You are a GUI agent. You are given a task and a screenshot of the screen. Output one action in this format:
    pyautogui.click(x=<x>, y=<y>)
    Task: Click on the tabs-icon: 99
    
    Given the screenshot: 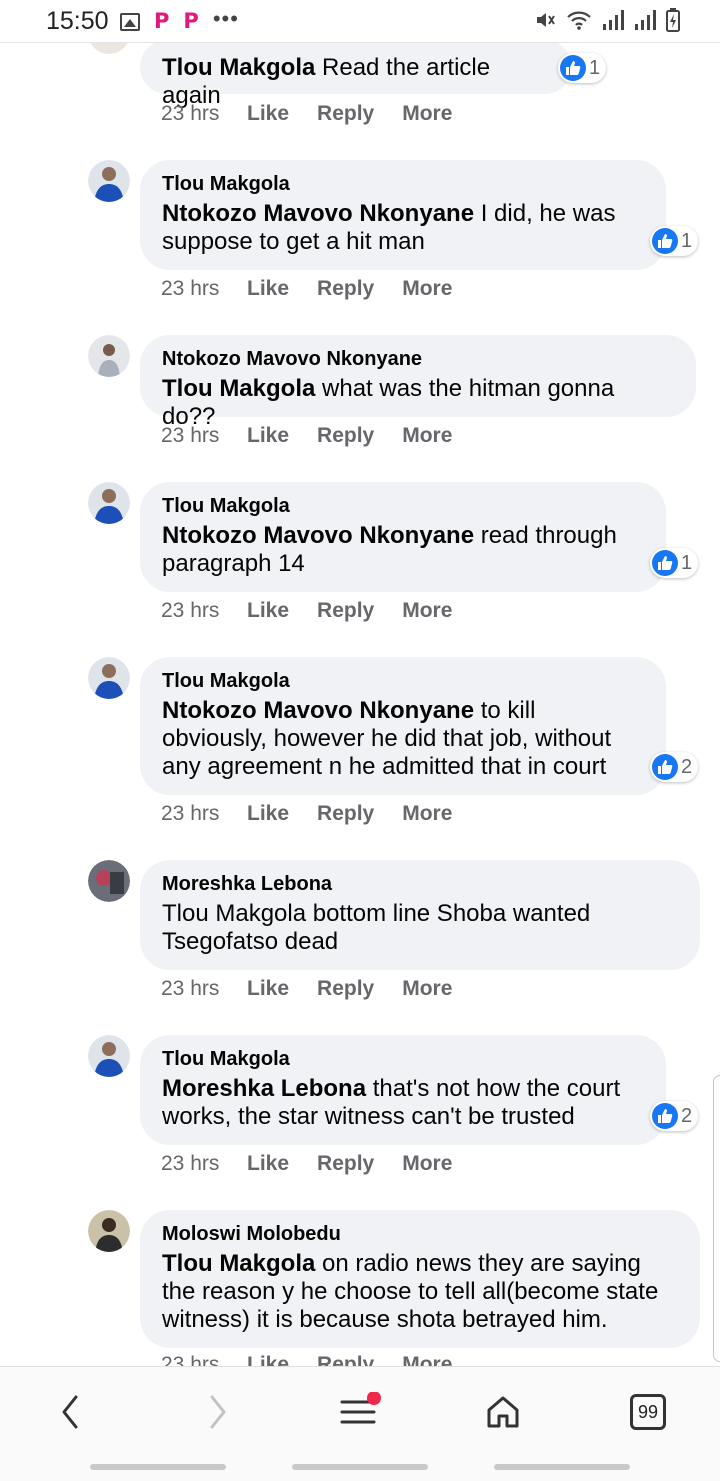 What is the action you would take?
    pyautogui.click(x=648, y=1412)
    